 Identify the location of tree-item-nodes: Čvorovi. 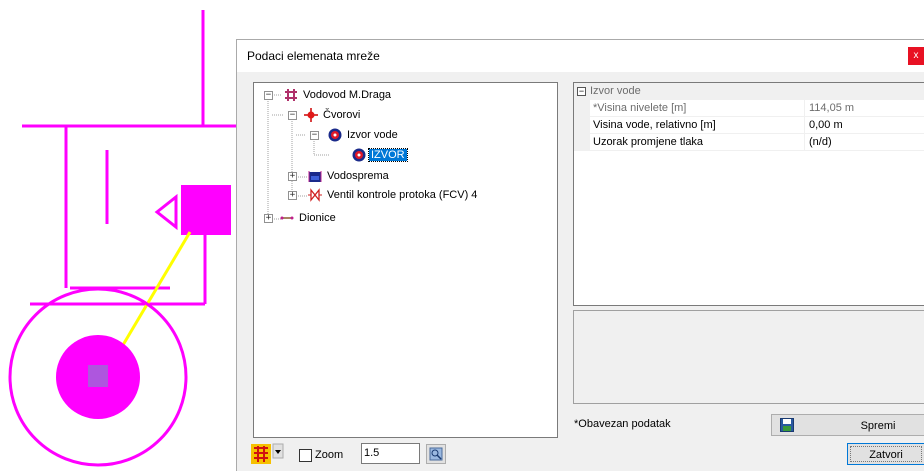
(333, 115).